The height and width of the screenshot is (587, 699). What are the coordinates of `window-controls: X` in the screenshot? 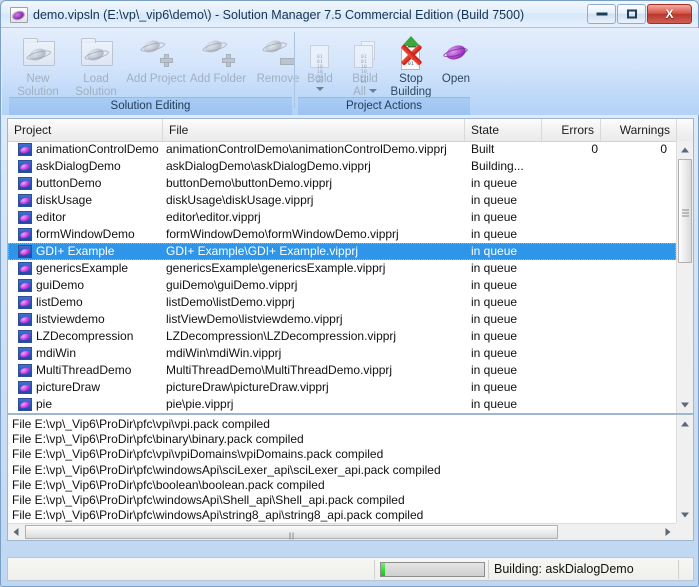 It's located at (639, 14).